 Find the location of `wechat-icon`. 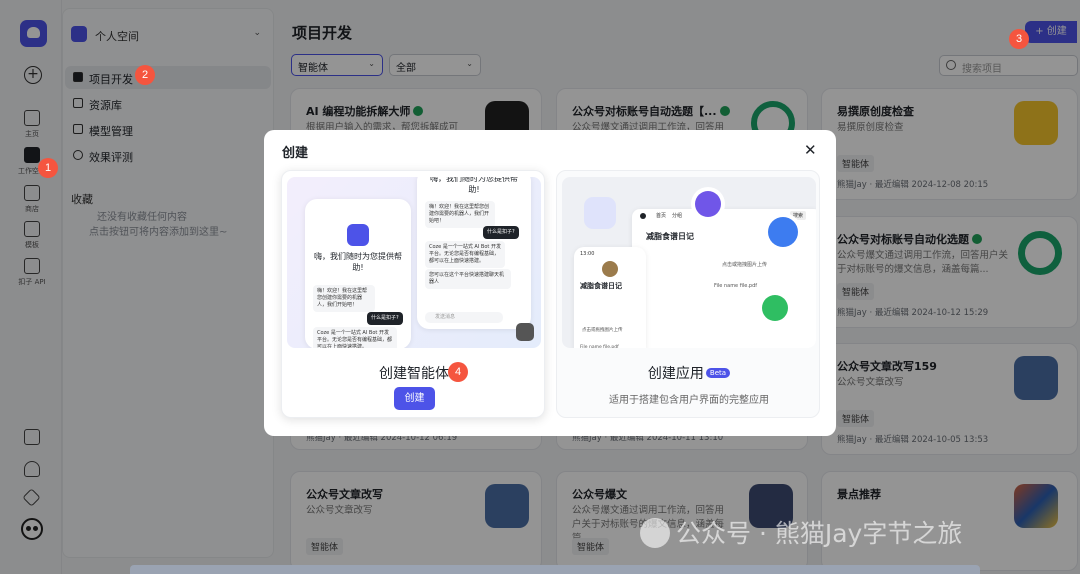

wechat-icon is located at coordinates (655, 533).